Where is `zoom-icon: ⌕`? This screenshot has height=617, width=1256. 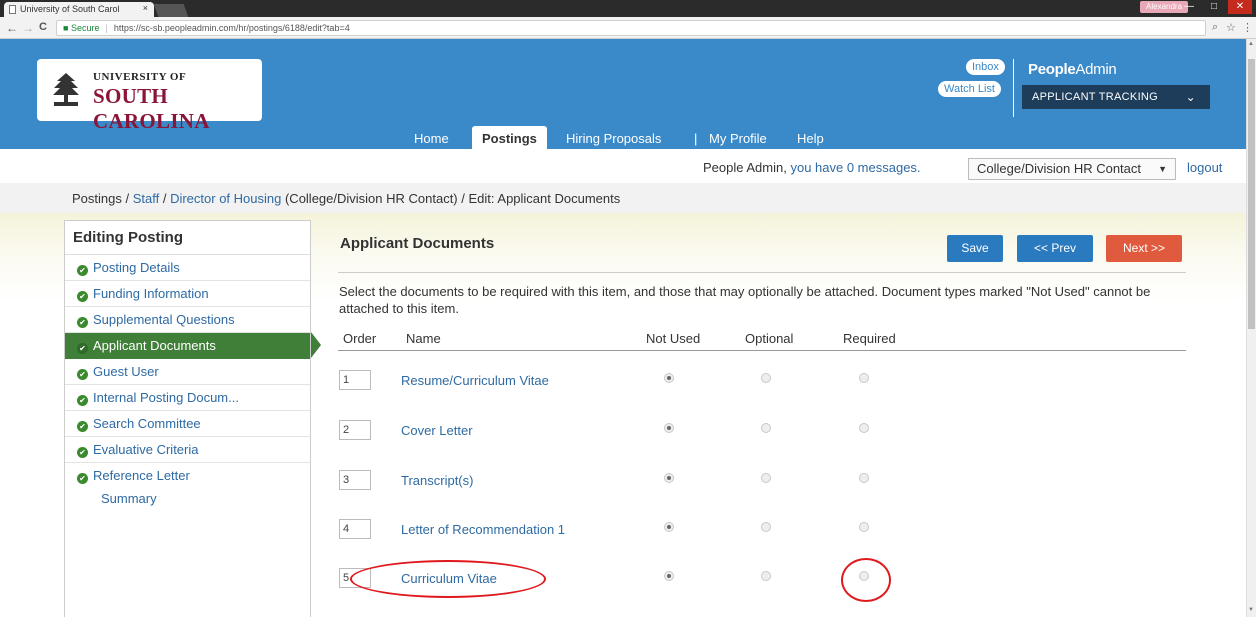 zoom-icon: ⌕ is located at coordinates (1215, 27).